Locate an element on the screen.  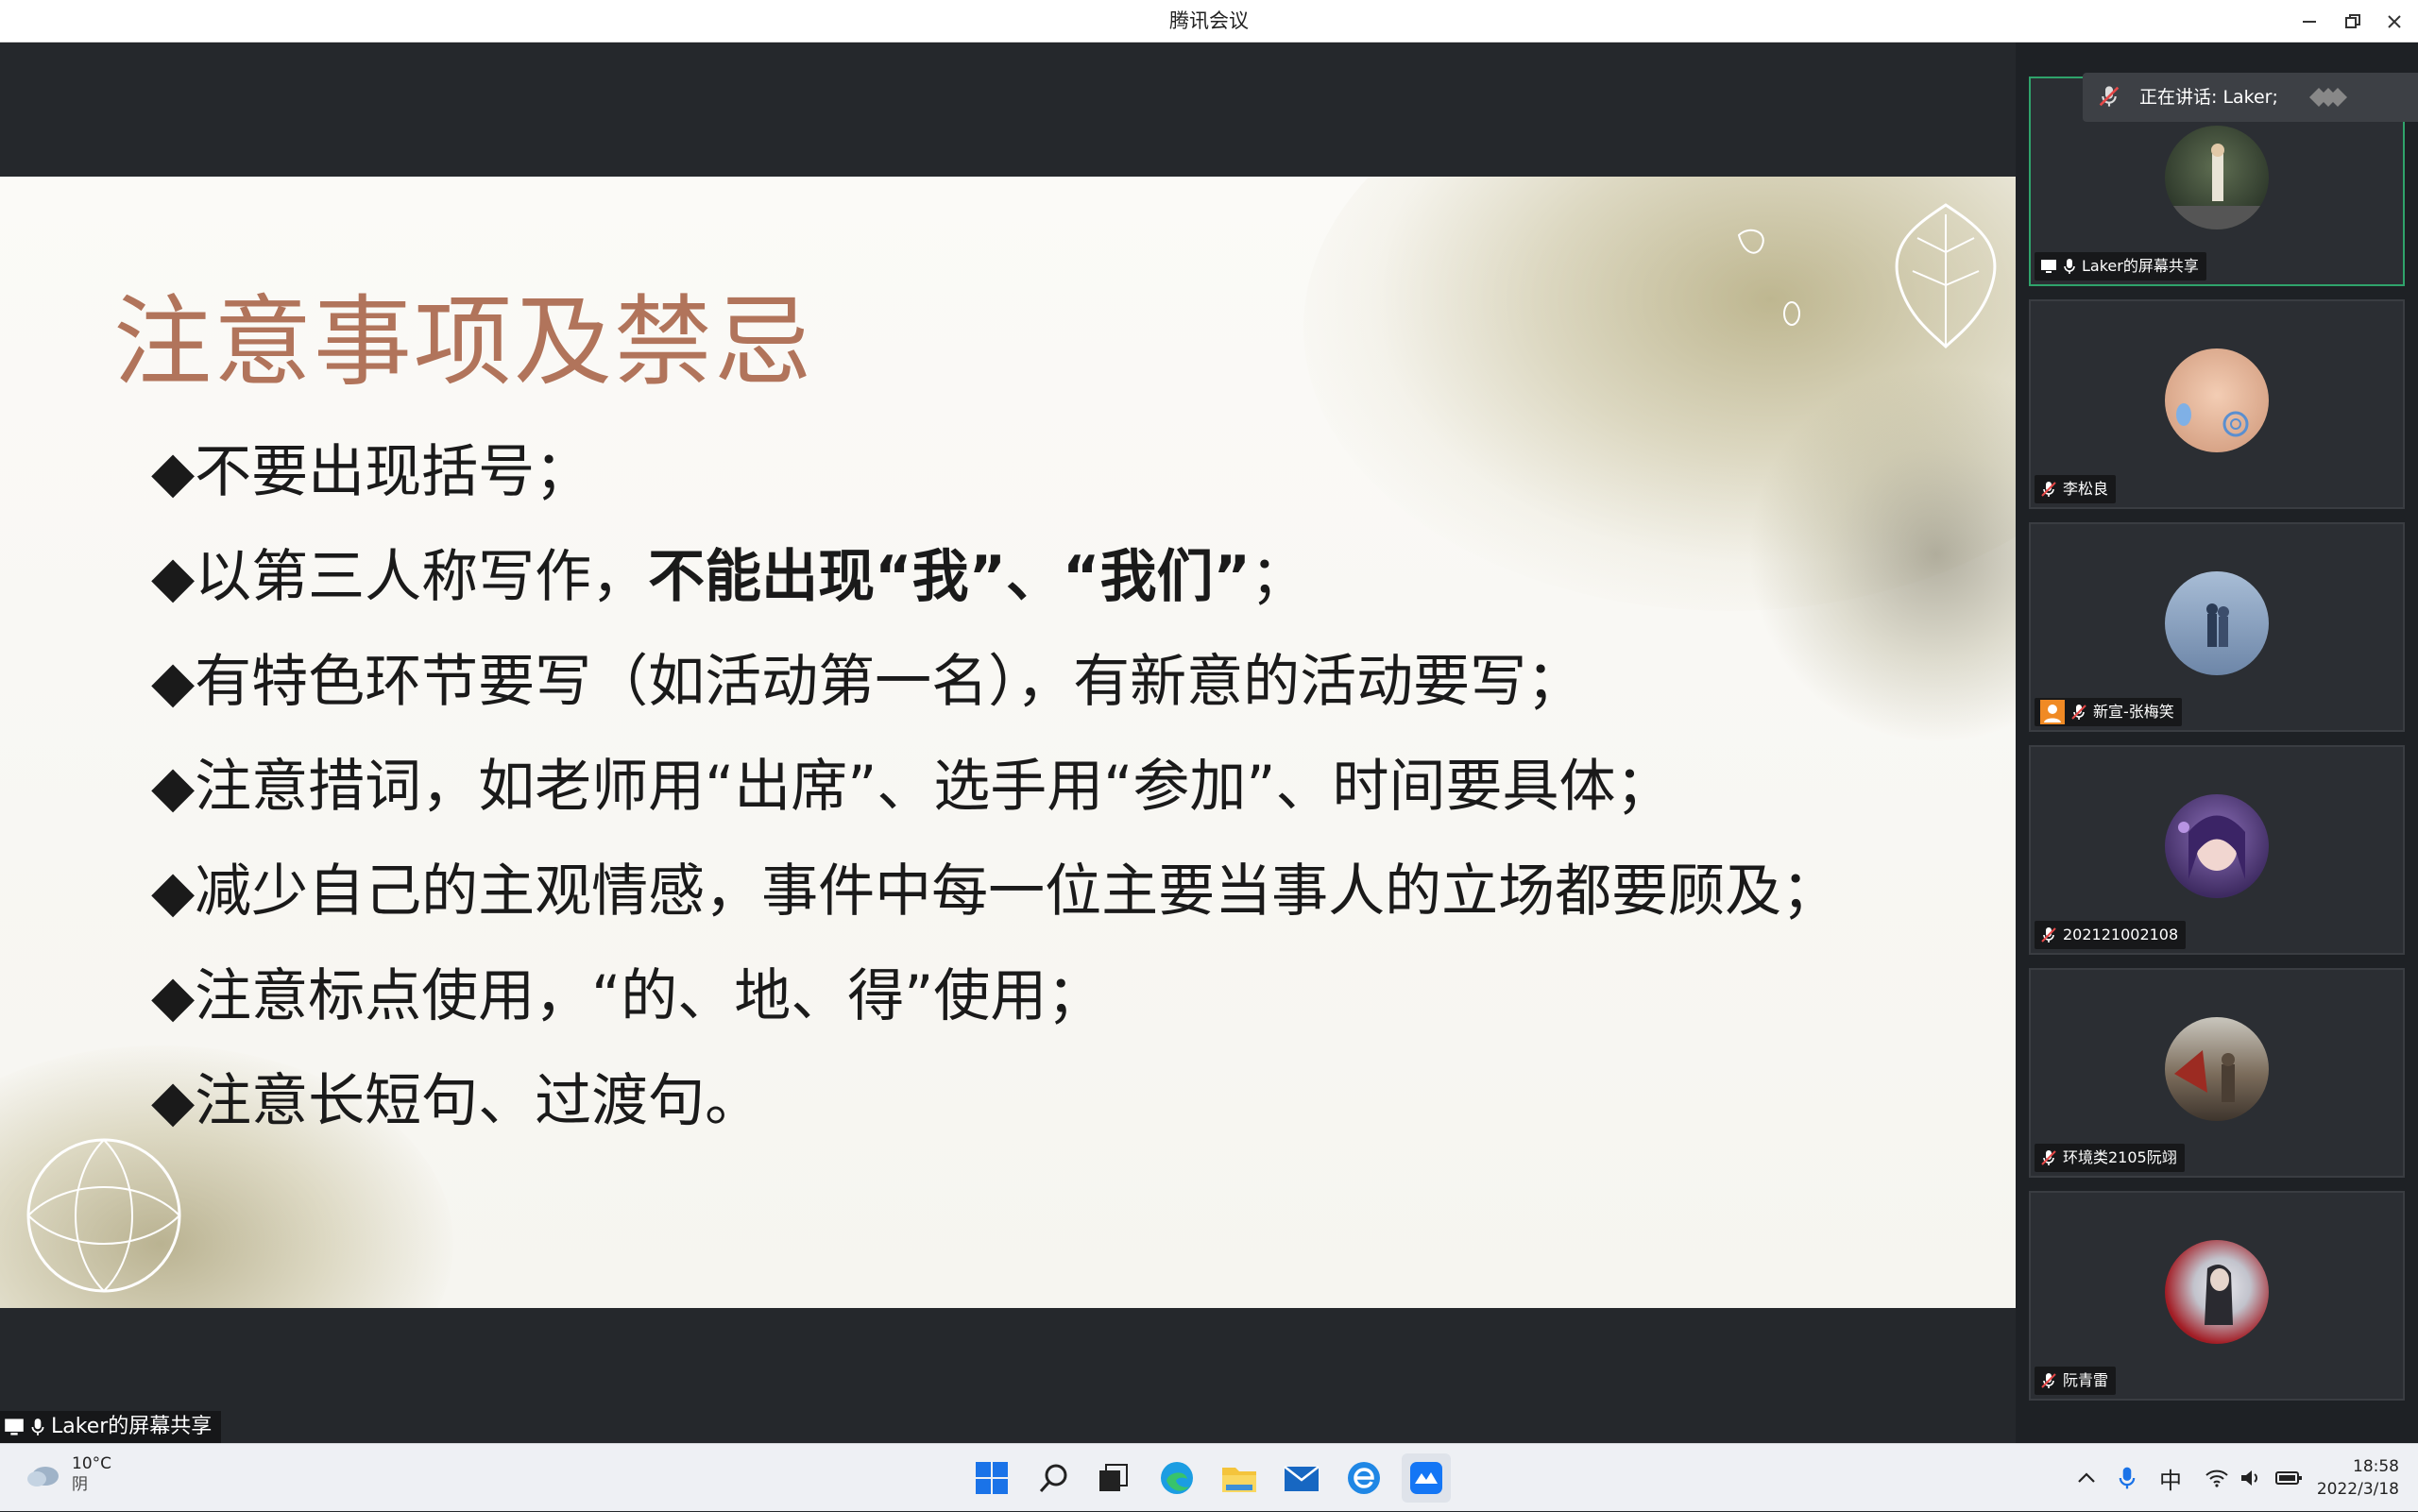
weather-widget: 10°C 阴 is located at coordinates (68, 1474).